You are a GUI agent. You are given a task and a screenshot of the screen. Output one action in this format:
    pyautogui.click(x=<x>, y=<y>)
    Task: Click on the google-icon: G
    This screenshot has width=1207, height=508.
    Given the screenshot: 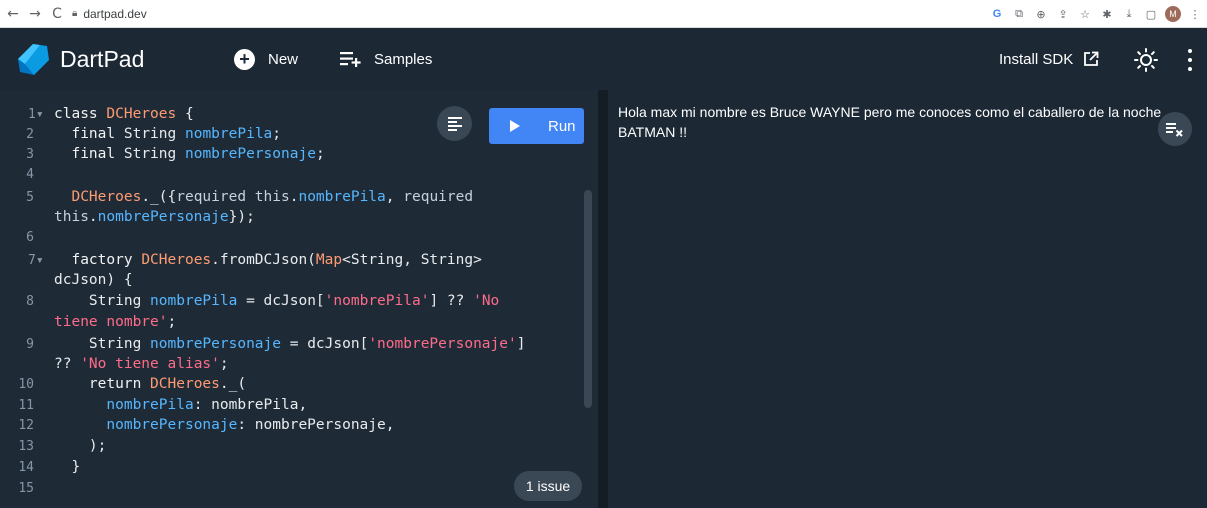 What is the action you would take?
    pyautogui.click(x=997, y=14)
    